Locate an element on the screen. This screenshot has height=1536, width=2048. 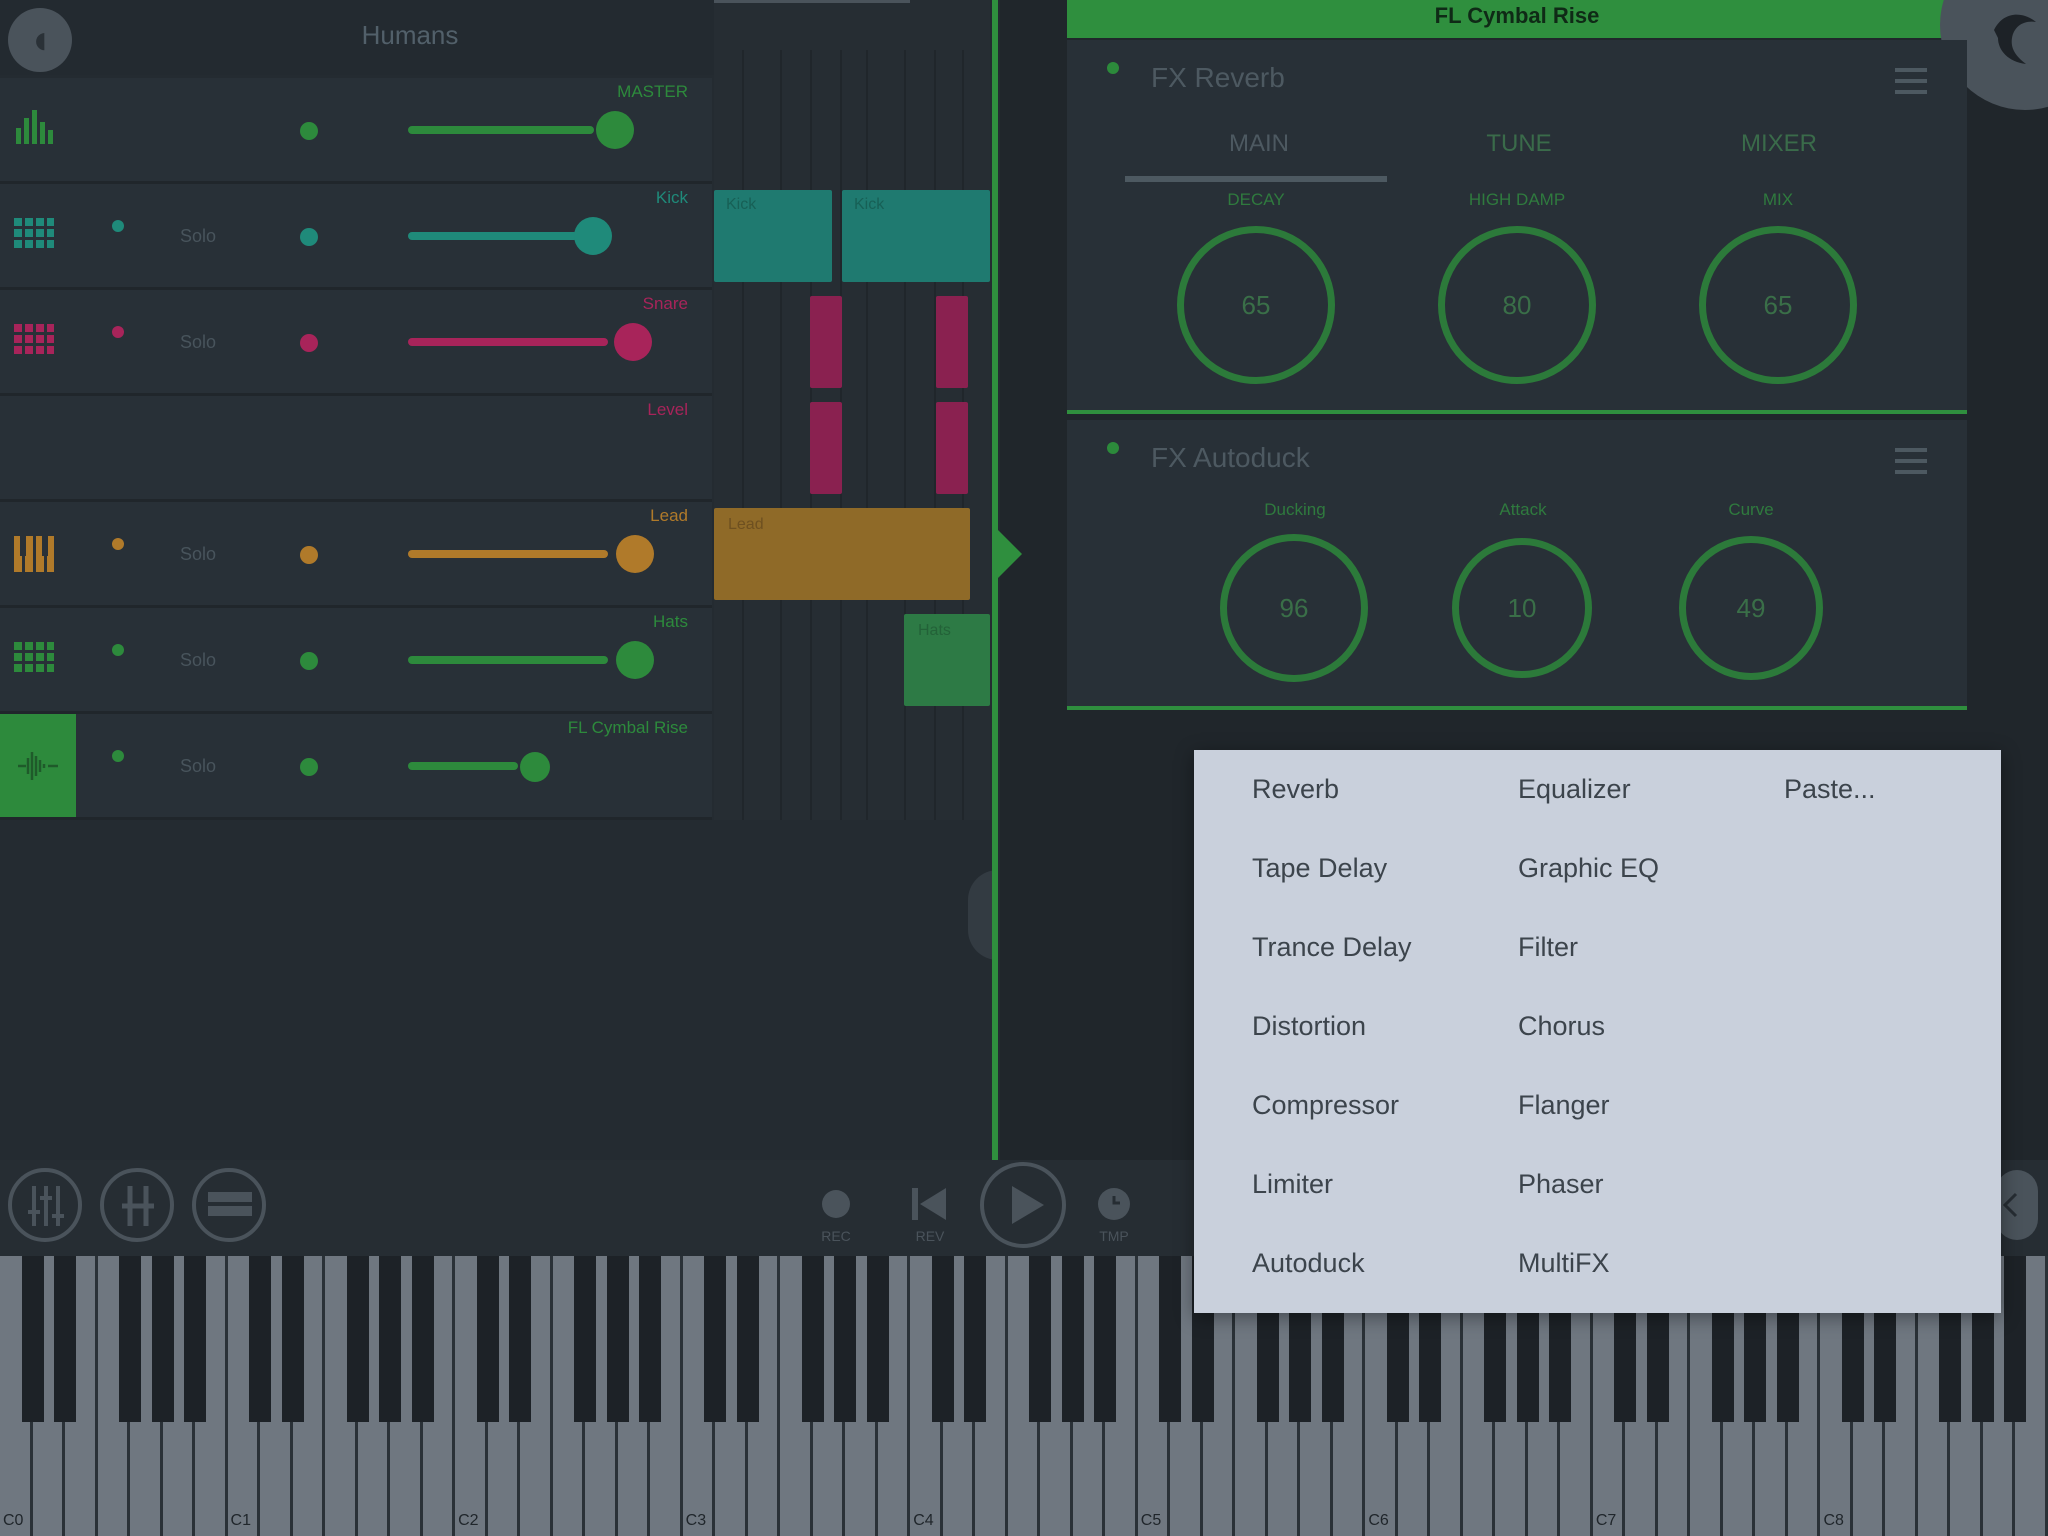
menu-item-autoduck: Autoduck is located at coordinates (1308, 1263).